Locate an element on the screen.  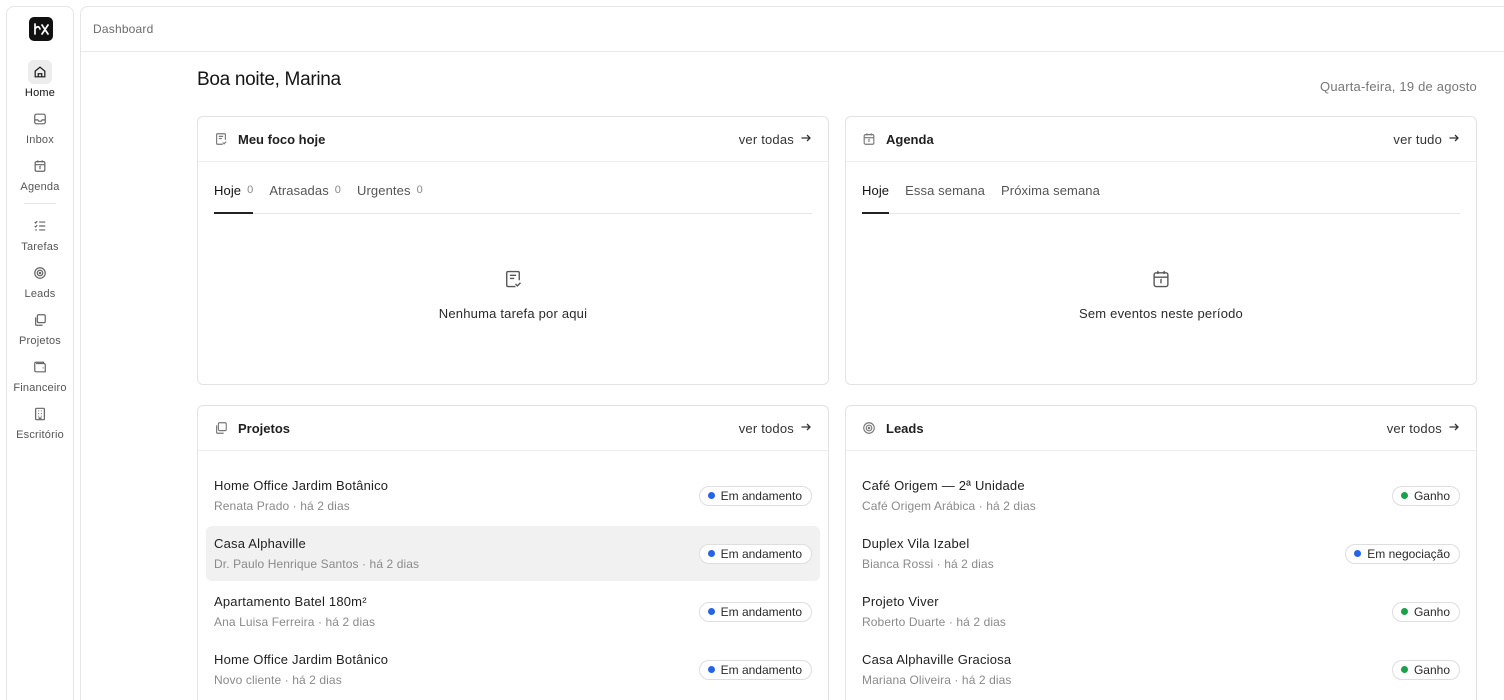
link-label: ver tudo is located at coordinates (1417, 139).